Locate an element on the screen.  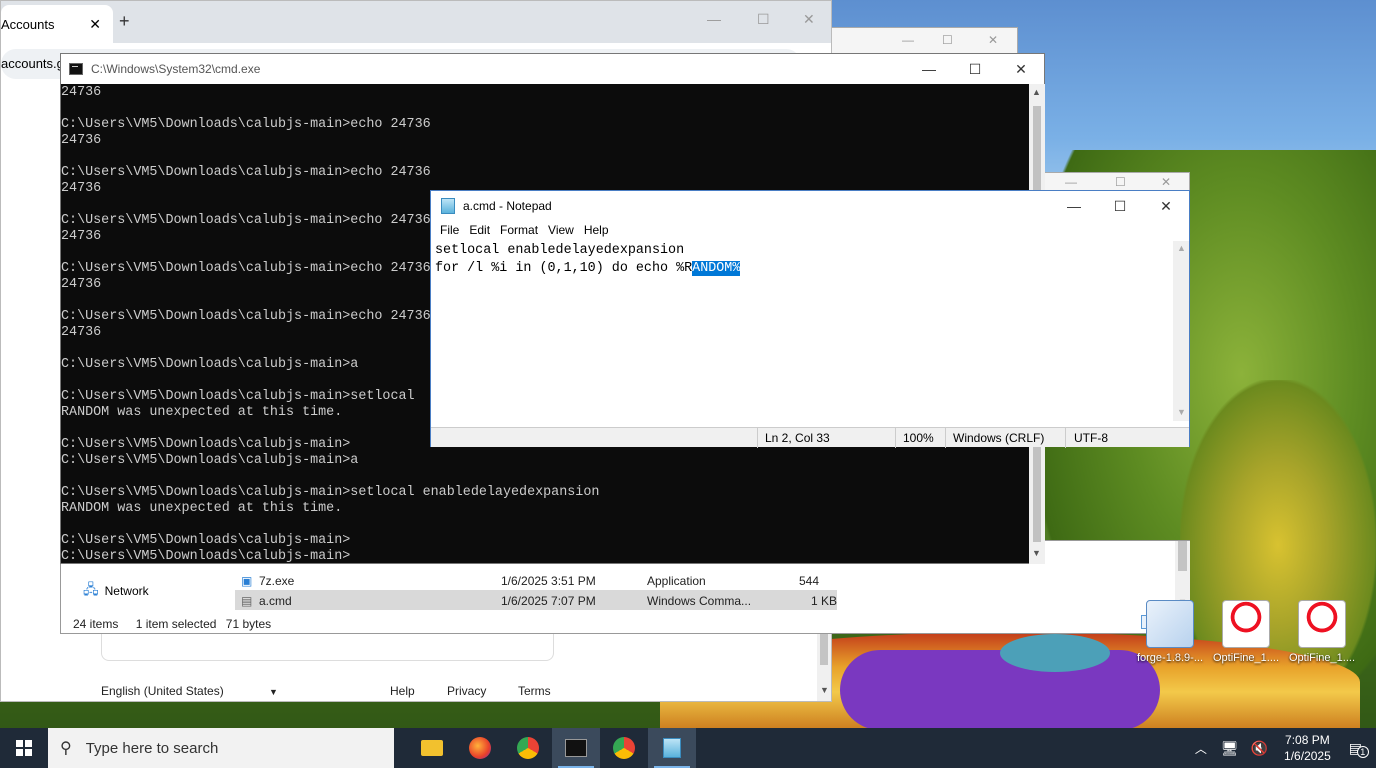
file-explorer-taskbar-icon is located at coordinates (432, 748).